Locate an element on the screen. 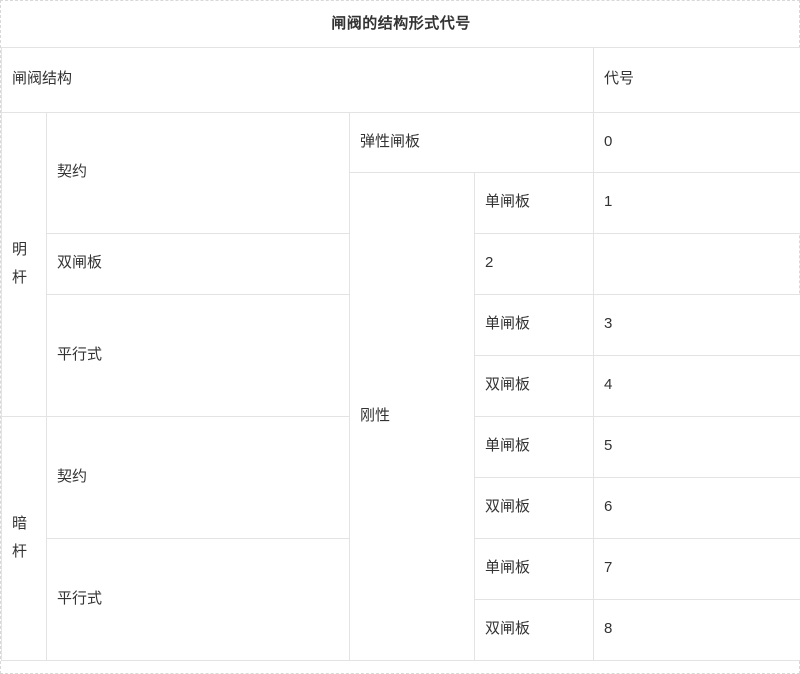 This screenshot has width=800, height=674. cell-stem-dark: 暗杆 is located at coordinates (24, 538).